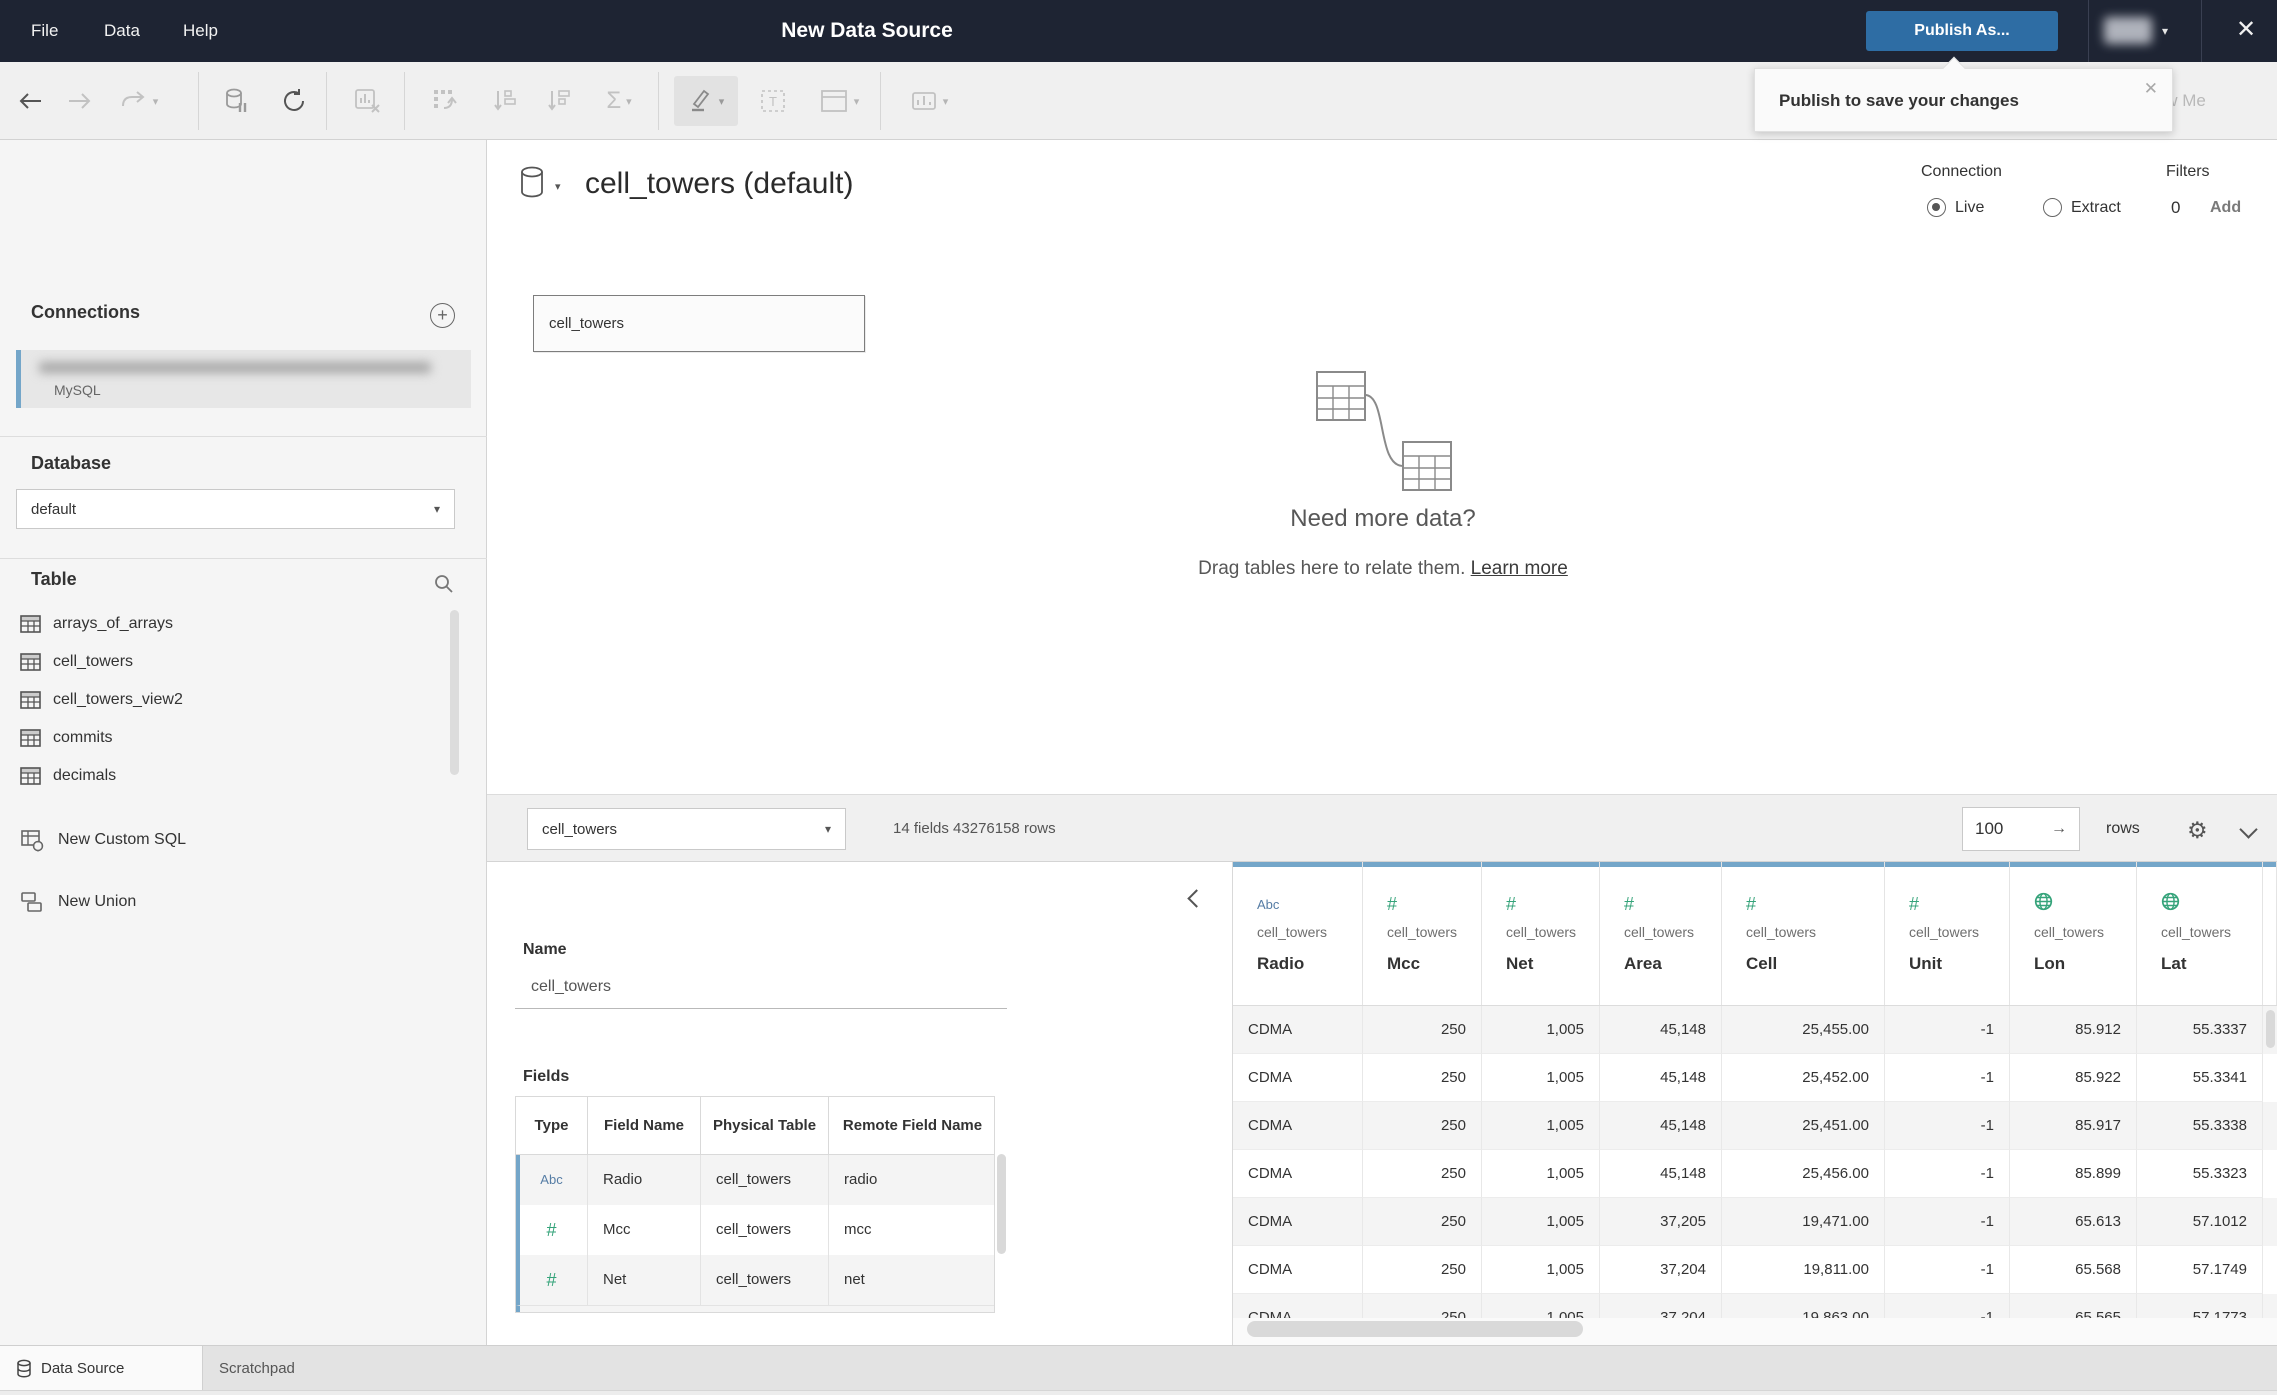 This screenshot has height=1395, width=2277. I want to click on menu-file: File, so click(44, 31).